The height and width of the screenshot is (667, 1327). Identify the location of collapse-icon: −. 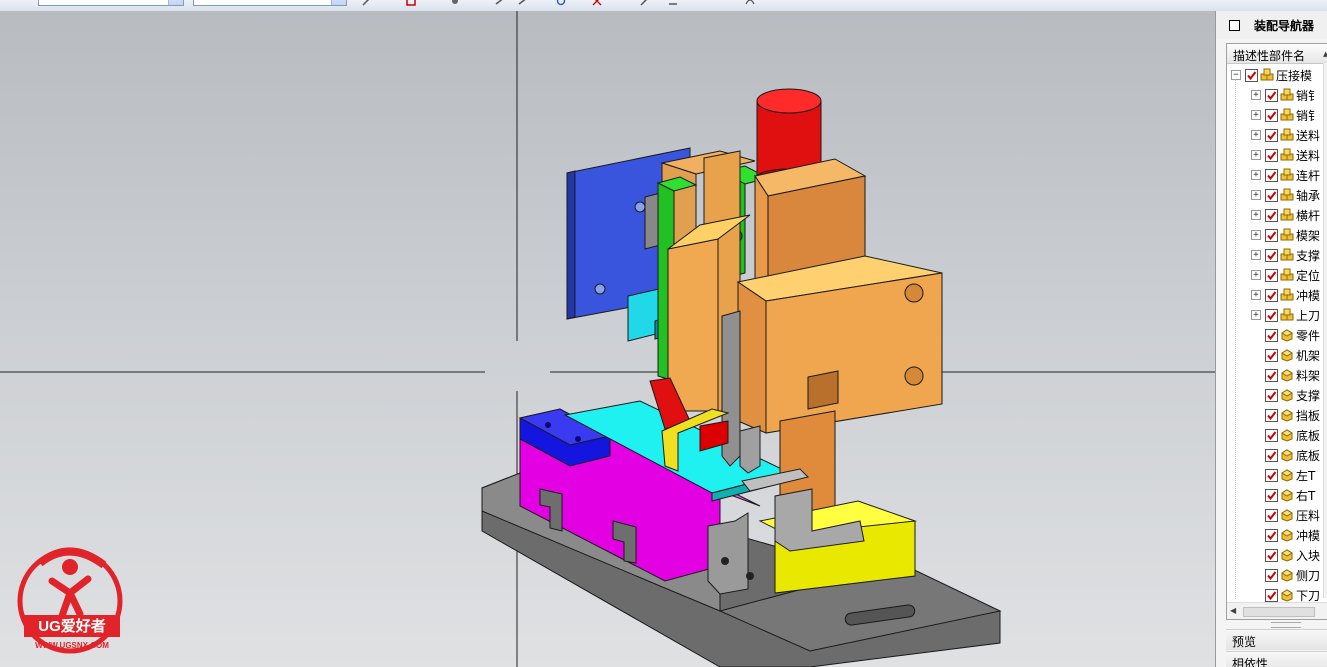
(1236, 75).